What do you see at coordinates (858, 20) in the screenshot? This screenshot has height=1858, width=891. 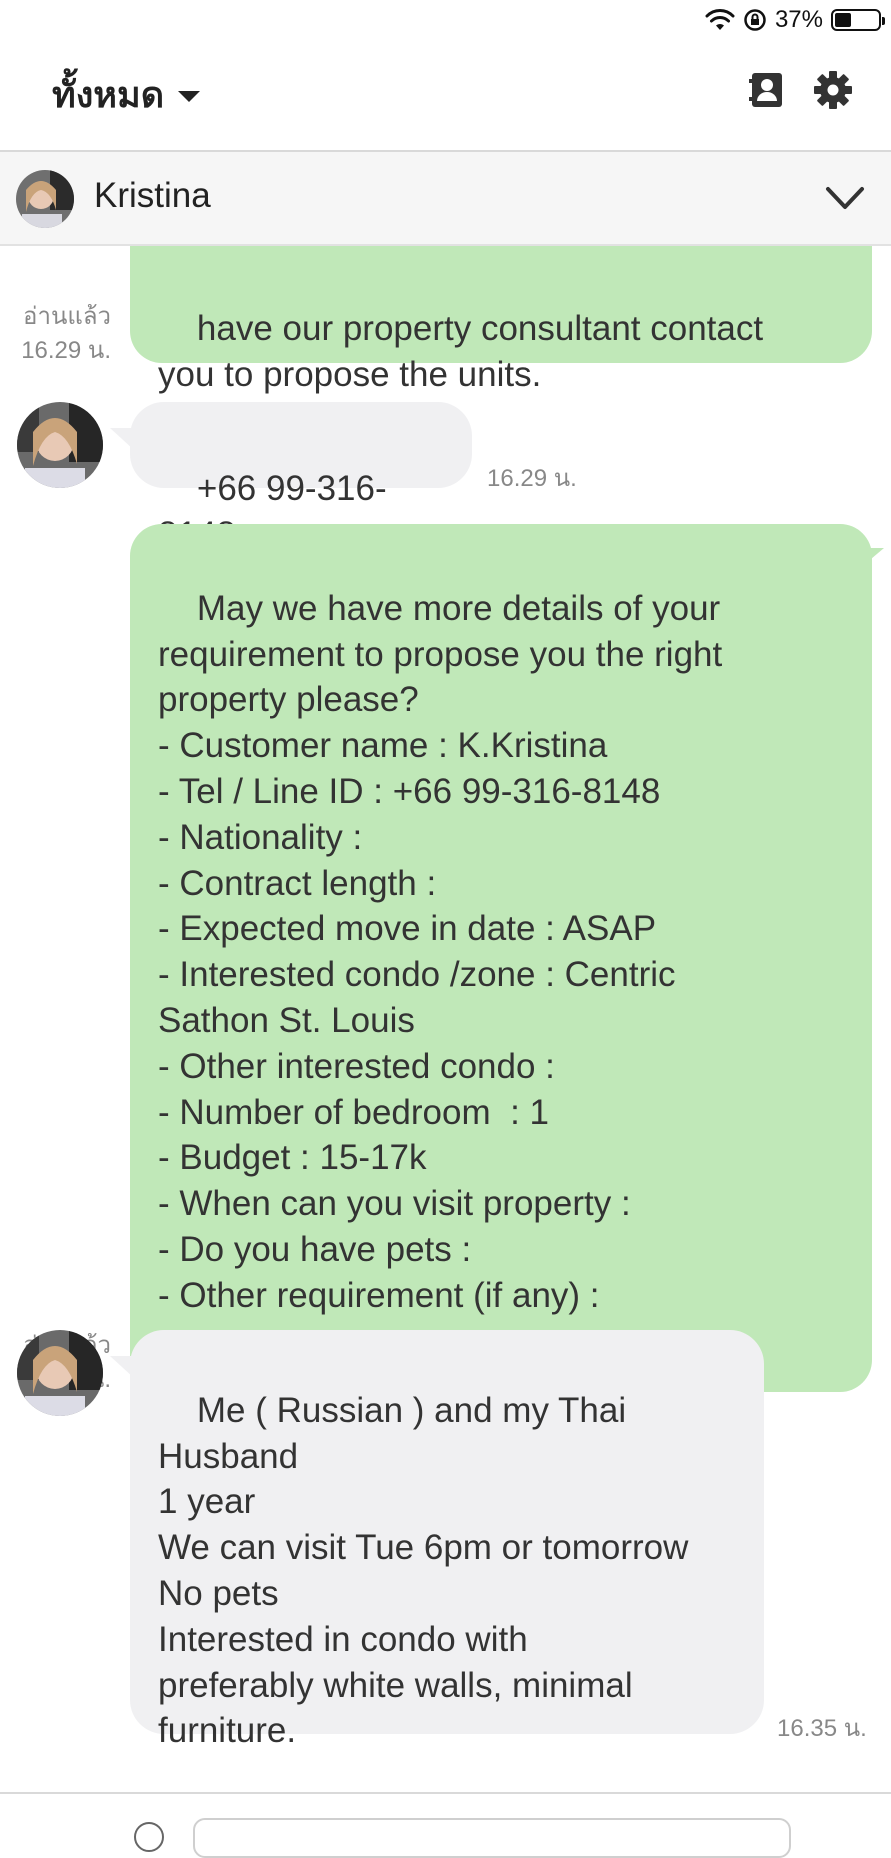 I see `battery-icon` at bounding box center [858, 20].